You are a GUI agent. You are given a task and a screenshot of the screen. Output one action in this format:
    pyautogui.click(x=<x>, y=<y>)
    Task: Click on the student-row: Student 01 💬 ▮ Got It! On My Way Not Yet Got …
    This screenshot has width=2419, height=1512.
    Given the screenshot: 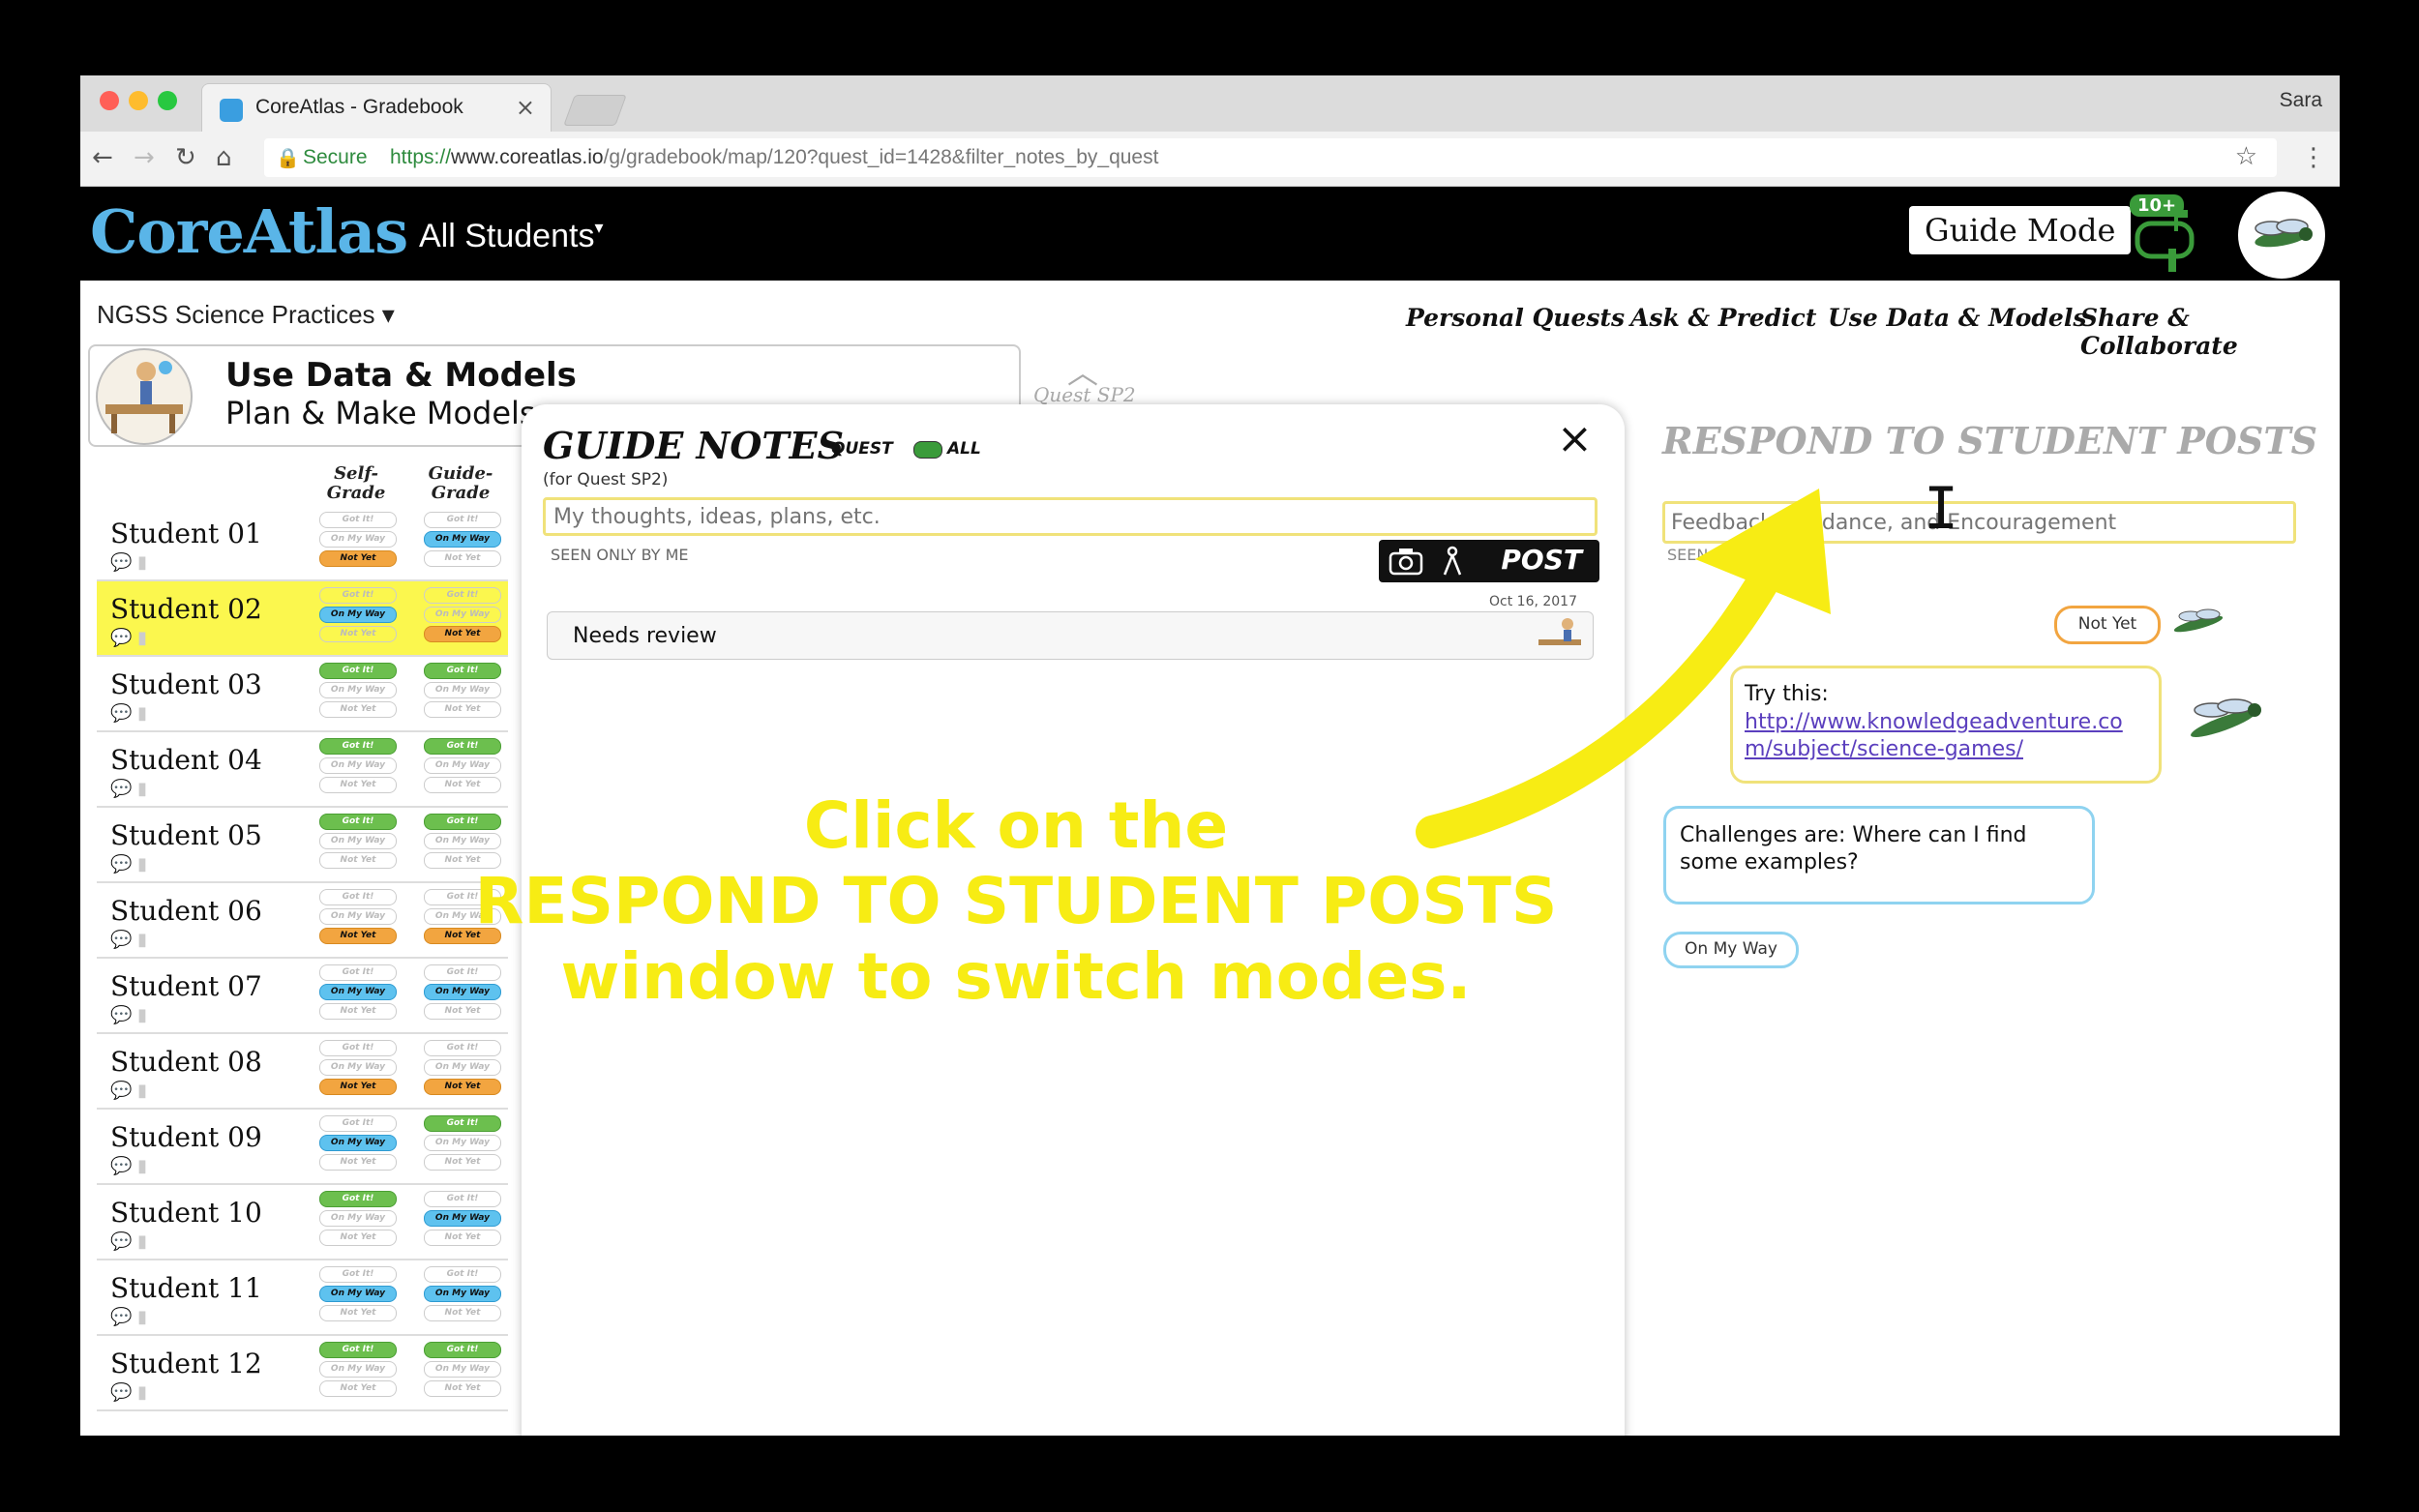 What is the action you would take?
    pyautogui.click(x=302, y=543)
    